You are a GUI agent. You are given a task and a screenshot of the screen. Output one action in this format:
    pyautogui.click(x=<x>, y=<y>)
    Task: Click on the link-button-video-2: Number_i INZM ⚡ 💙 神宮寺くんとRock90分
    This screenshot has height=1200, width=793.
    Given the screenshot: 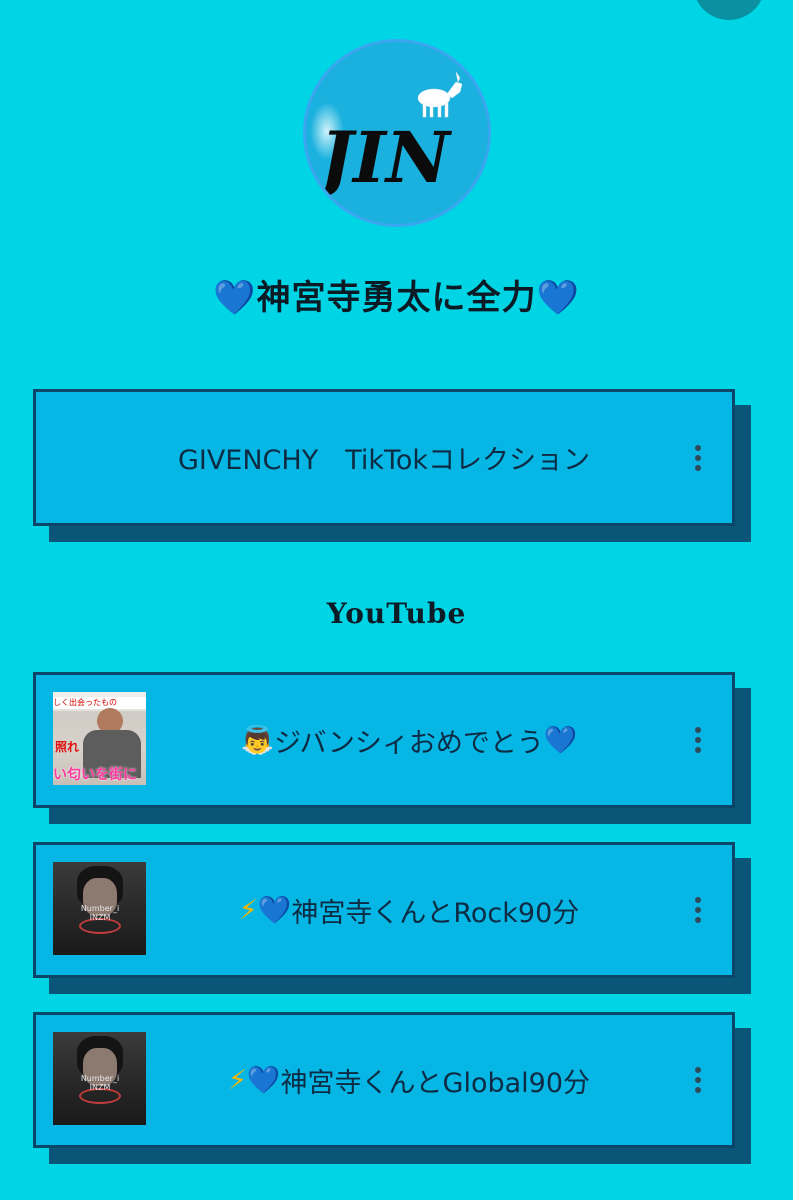 What is the action you would take?
    pyautogui.click(x=384, y=910)
    